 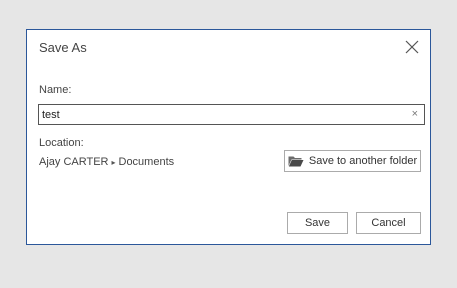 I want to click on close-button, so click(x=412, y=47).